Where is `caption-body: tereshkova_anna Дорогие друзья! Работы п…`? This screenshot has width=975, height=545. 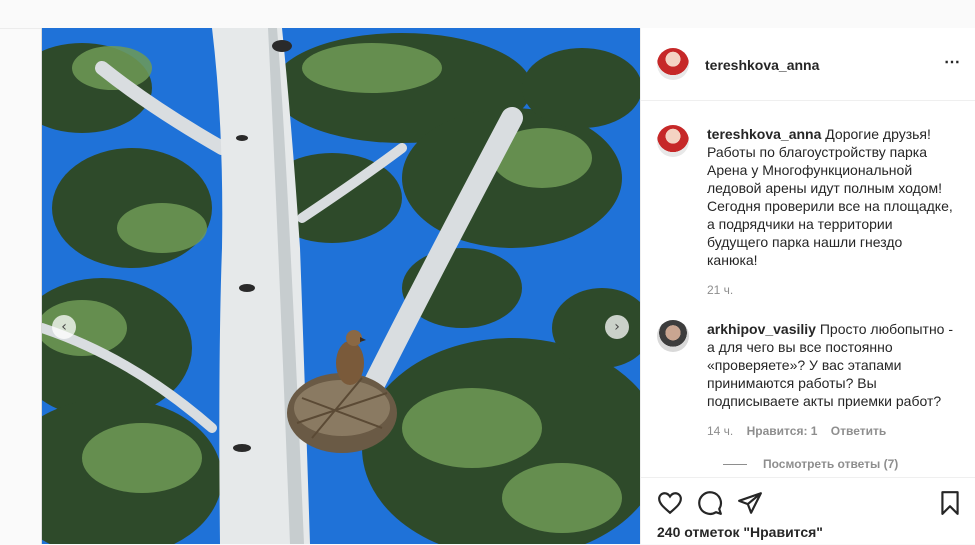
caption-body: tereshkova_anna Дорогие друзья! Работы п… is located at coordinates (831, 197).